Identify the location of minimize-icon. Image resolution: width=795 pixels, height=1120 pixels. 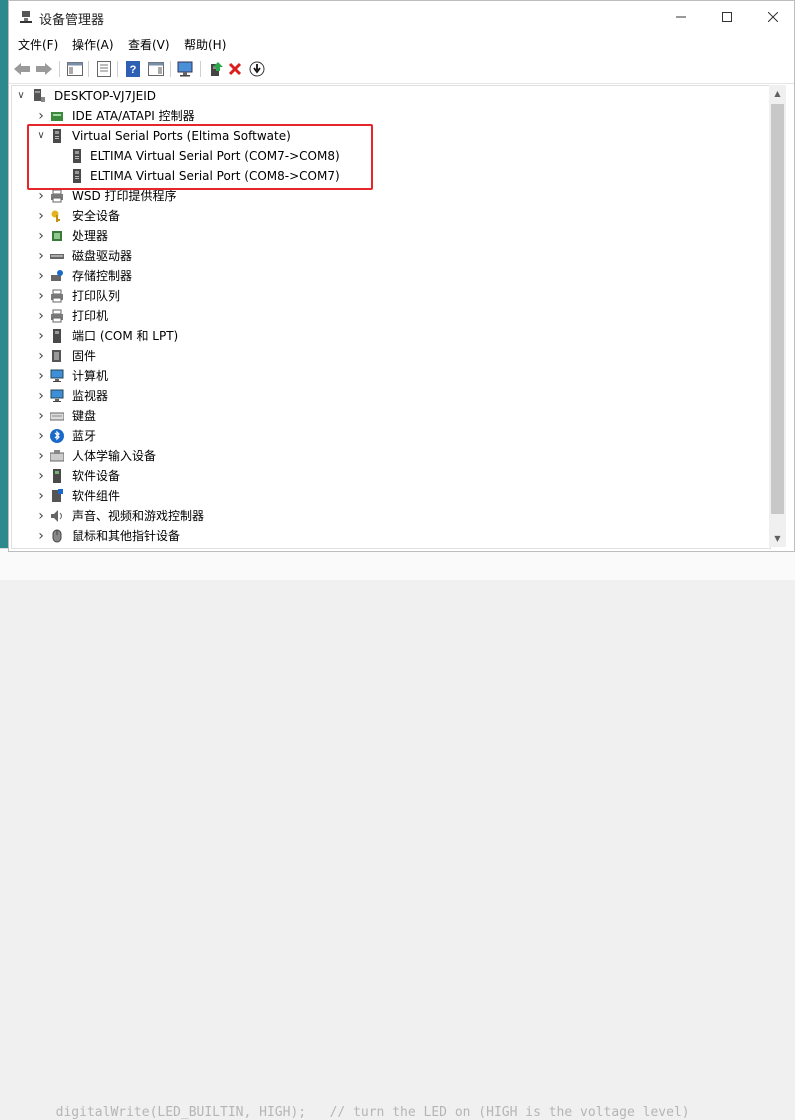
(681, 17).